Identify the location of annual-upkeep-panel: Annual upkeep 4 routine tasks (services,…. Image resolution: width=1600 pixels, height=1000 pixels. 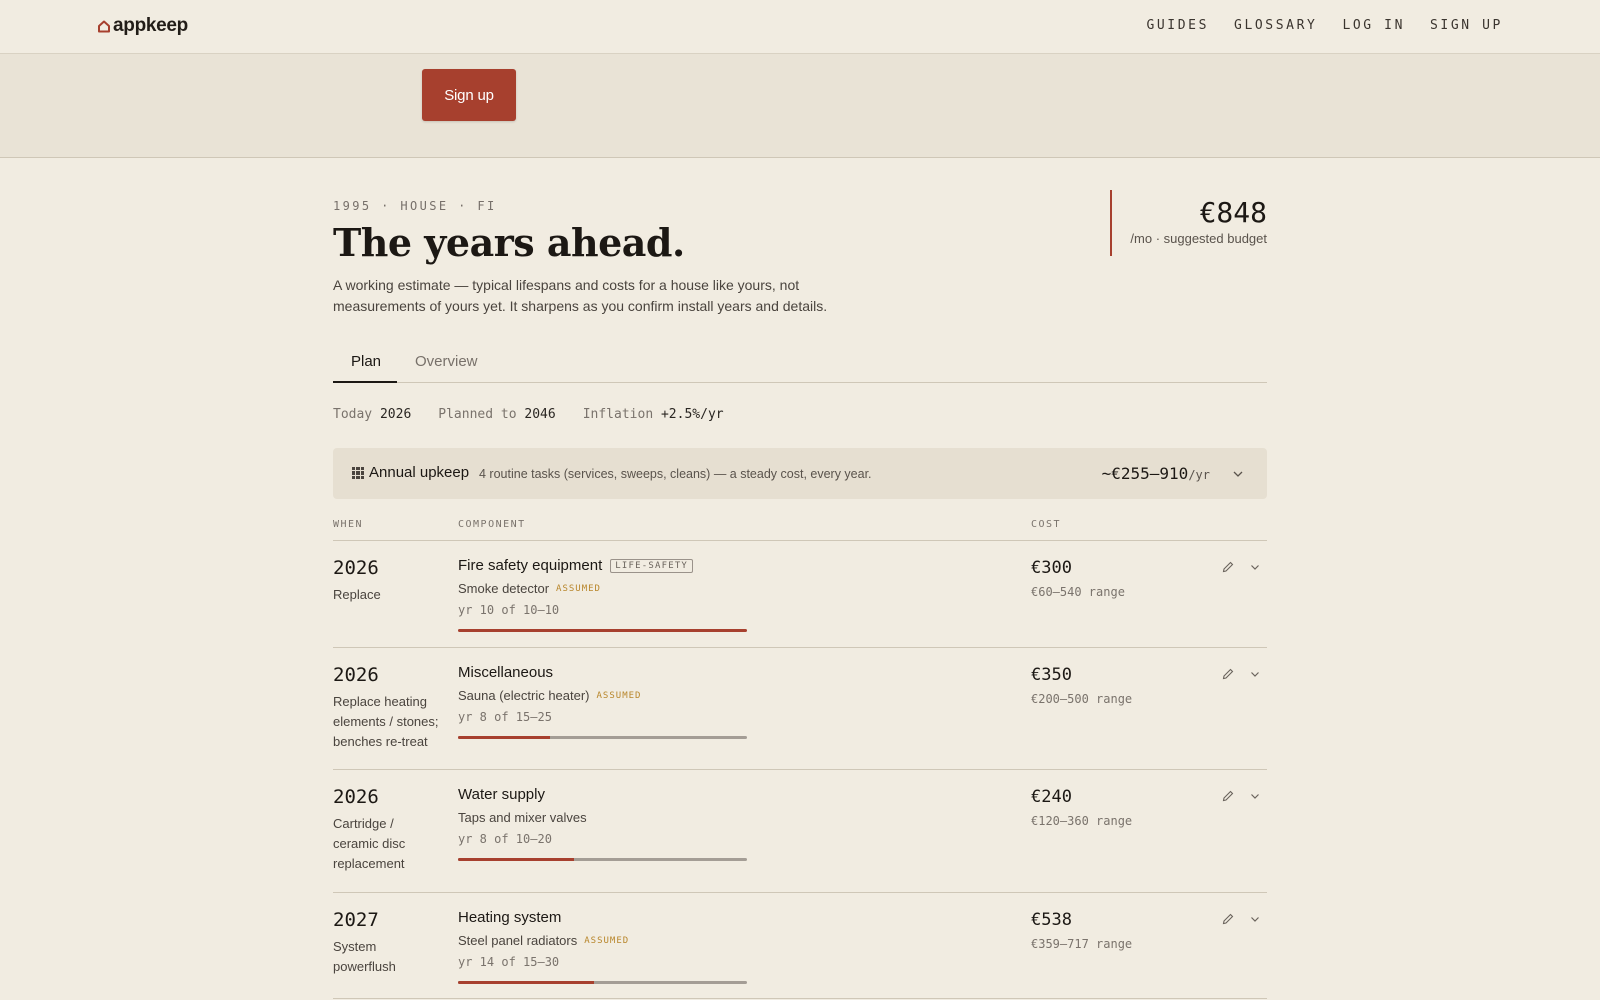
(800, 473).